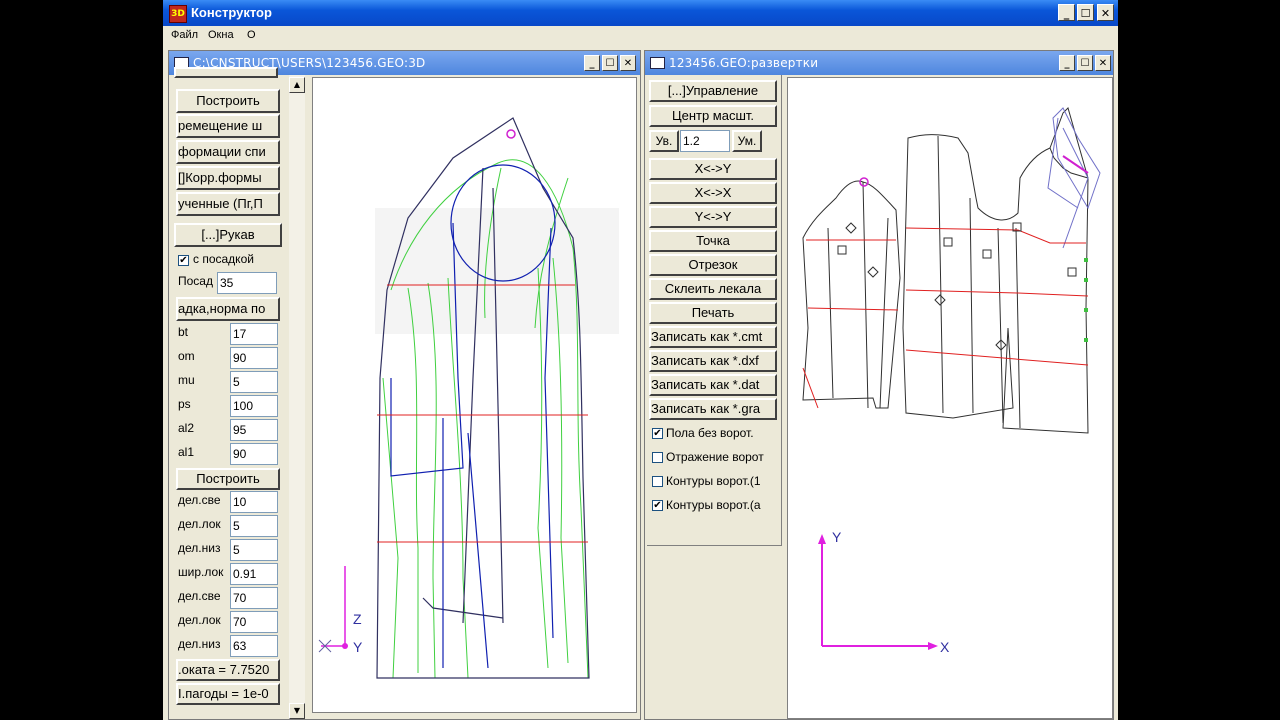  Describe the element at coordinates (945, 647) in the screenshot. I see `pattern-axis-x-label: X` at that location.